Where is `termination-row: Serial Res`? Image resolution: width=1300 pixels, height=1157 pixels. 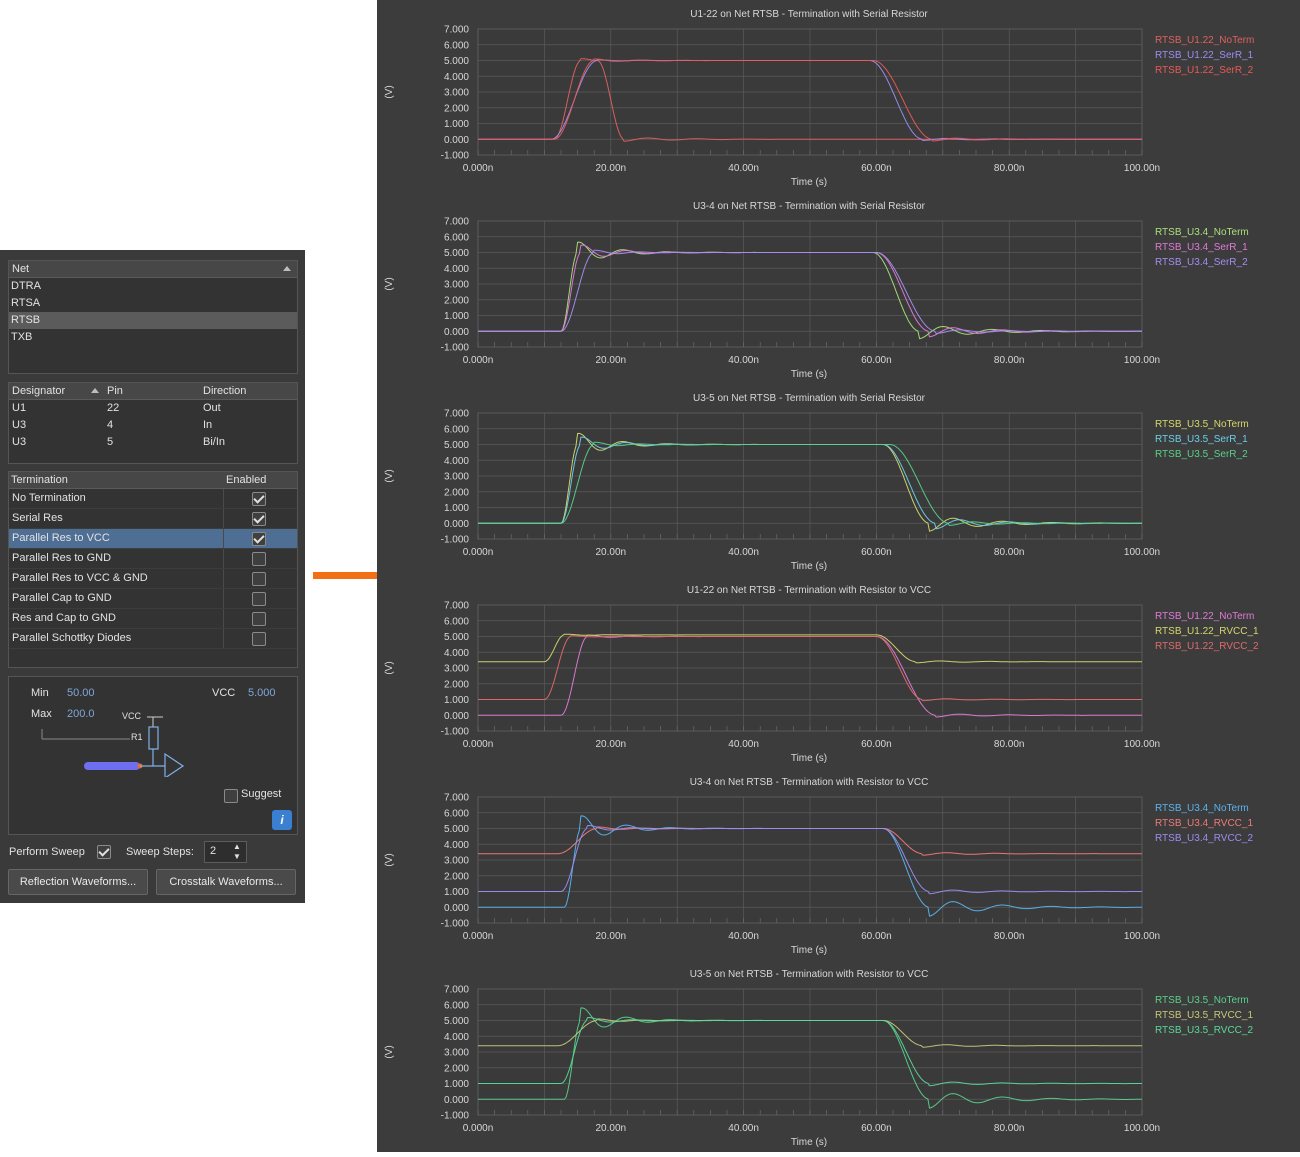 termination-row: Serial Res is located at coordinates (153, 519).